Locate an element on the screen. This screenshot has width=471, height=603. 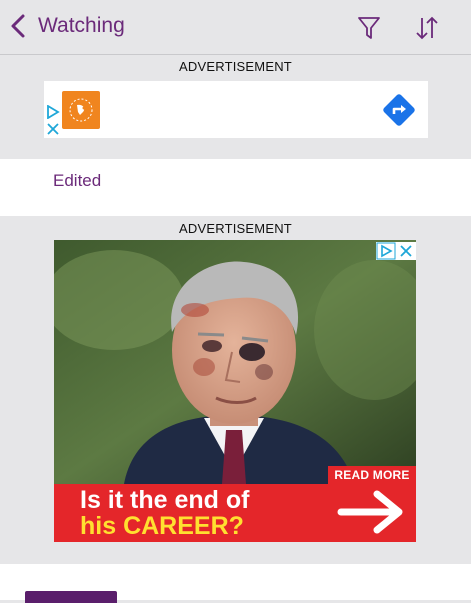
adchoices-badge is located at coordinates (396, 251).